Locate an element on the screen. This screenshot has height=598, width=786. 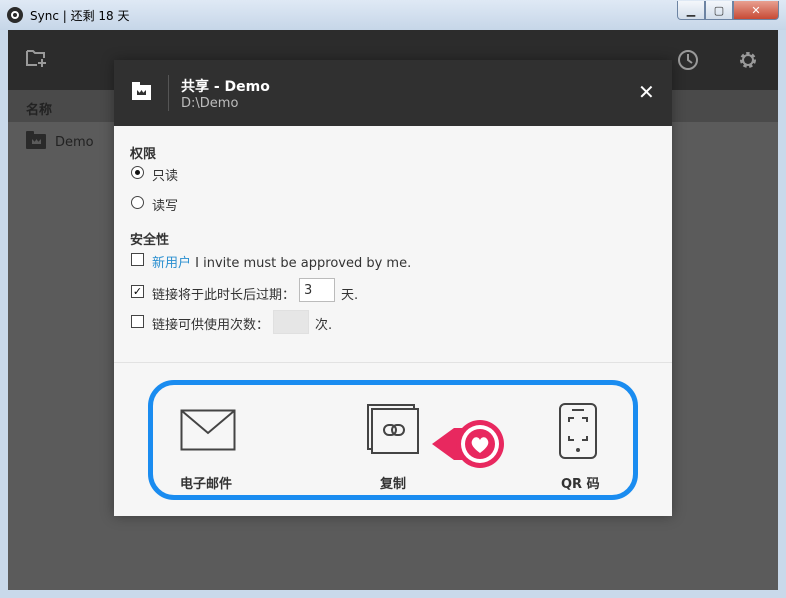
security-heading: 安全性 is located at coordinates (150, 240).